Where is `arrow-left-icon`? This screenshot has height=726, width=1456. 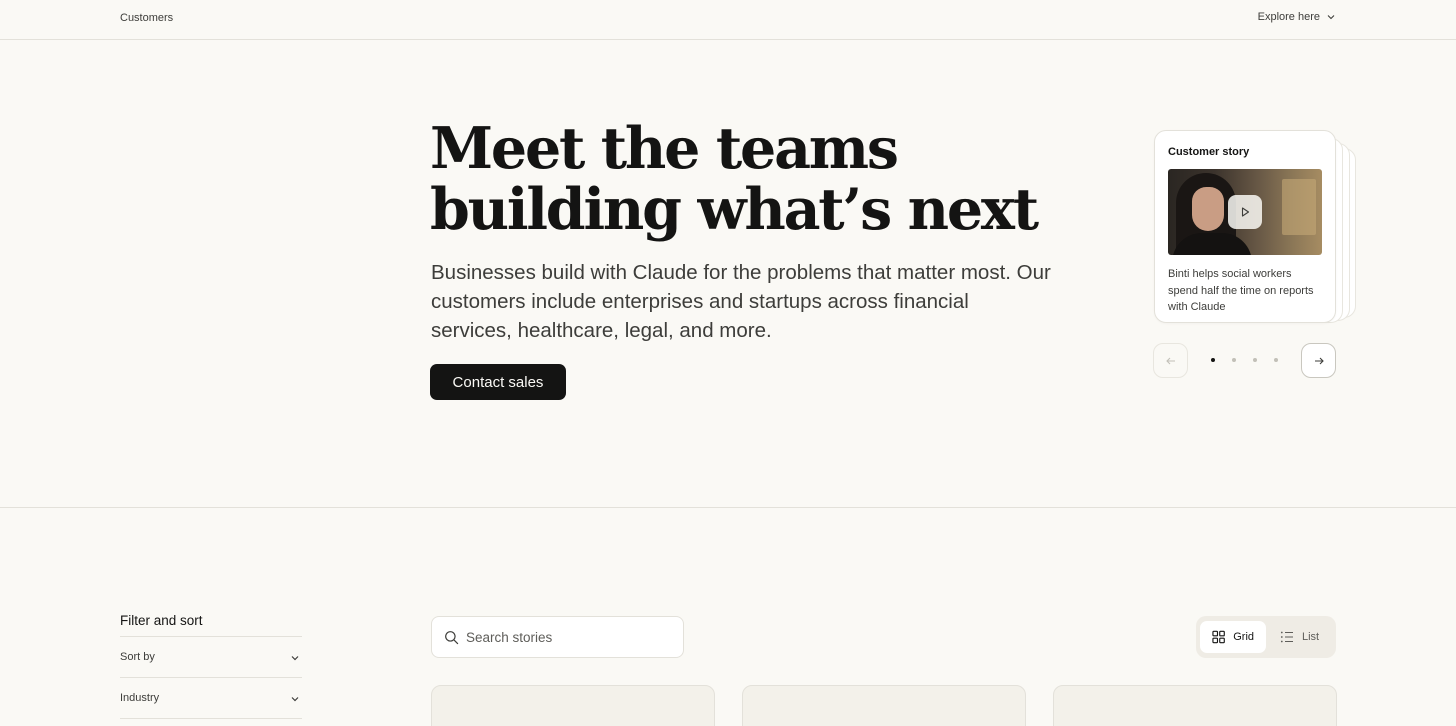 arrow-left-icon is located at coordinates (1170, 360).